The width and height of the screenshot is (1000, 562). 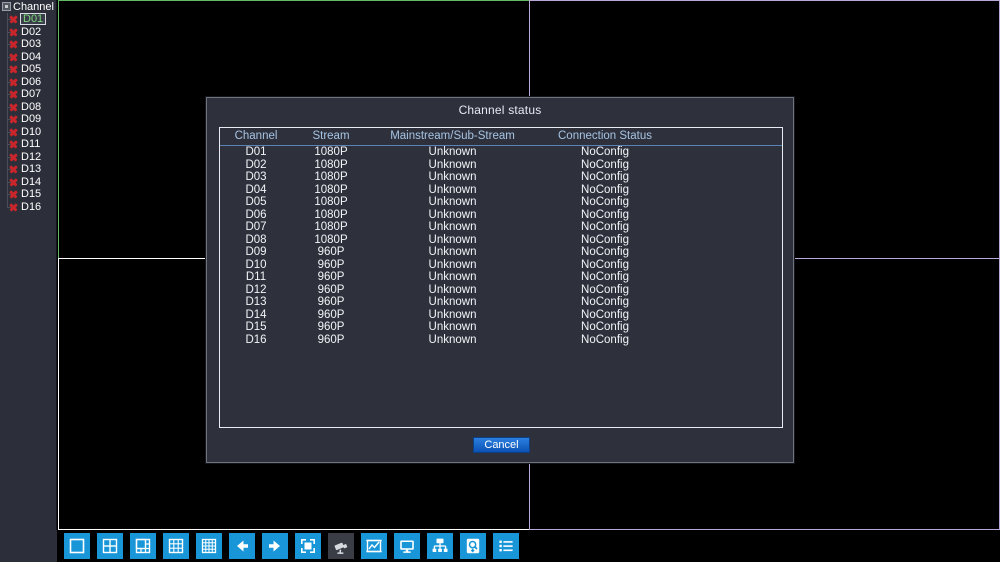 What do you see at coordinates (28, 19) in the screenshot?
I see `sidebar-item-d01: D01` at bounding box center [28, 19].